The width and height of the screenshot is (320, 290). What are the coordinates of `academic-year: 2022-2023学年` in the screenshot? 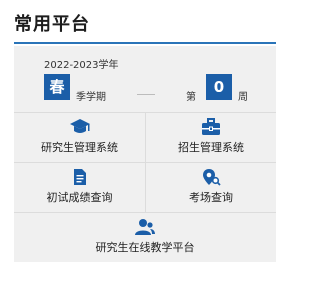 It's located at (81, 65).